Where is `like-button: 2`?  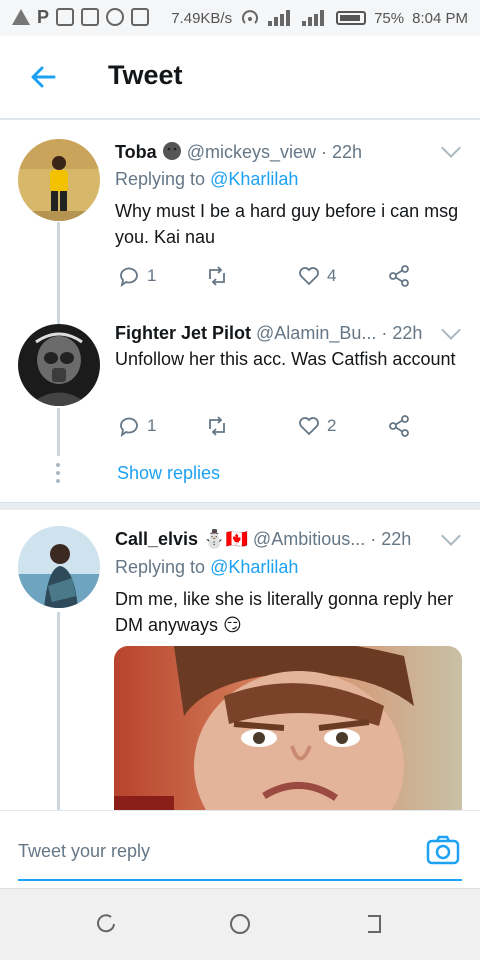
like-button: 2 is located at coordinates (316, 426).